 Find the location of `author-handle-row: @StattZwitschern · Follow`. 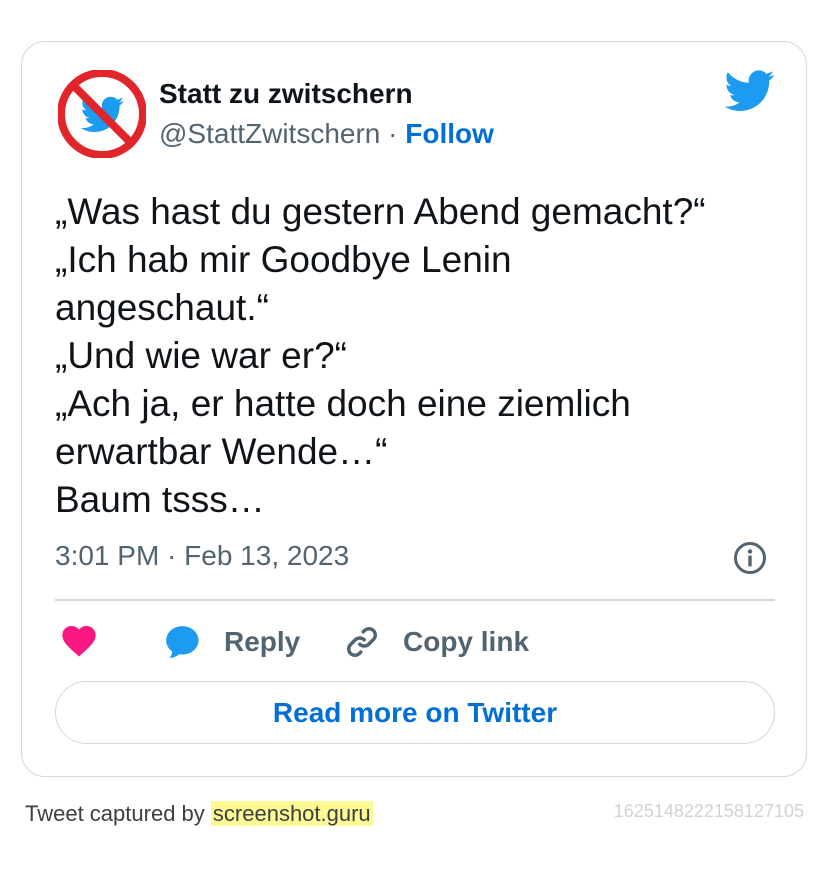

author-handle-row: @StattZwitschern · Follow is located at coordinates (326, 134).